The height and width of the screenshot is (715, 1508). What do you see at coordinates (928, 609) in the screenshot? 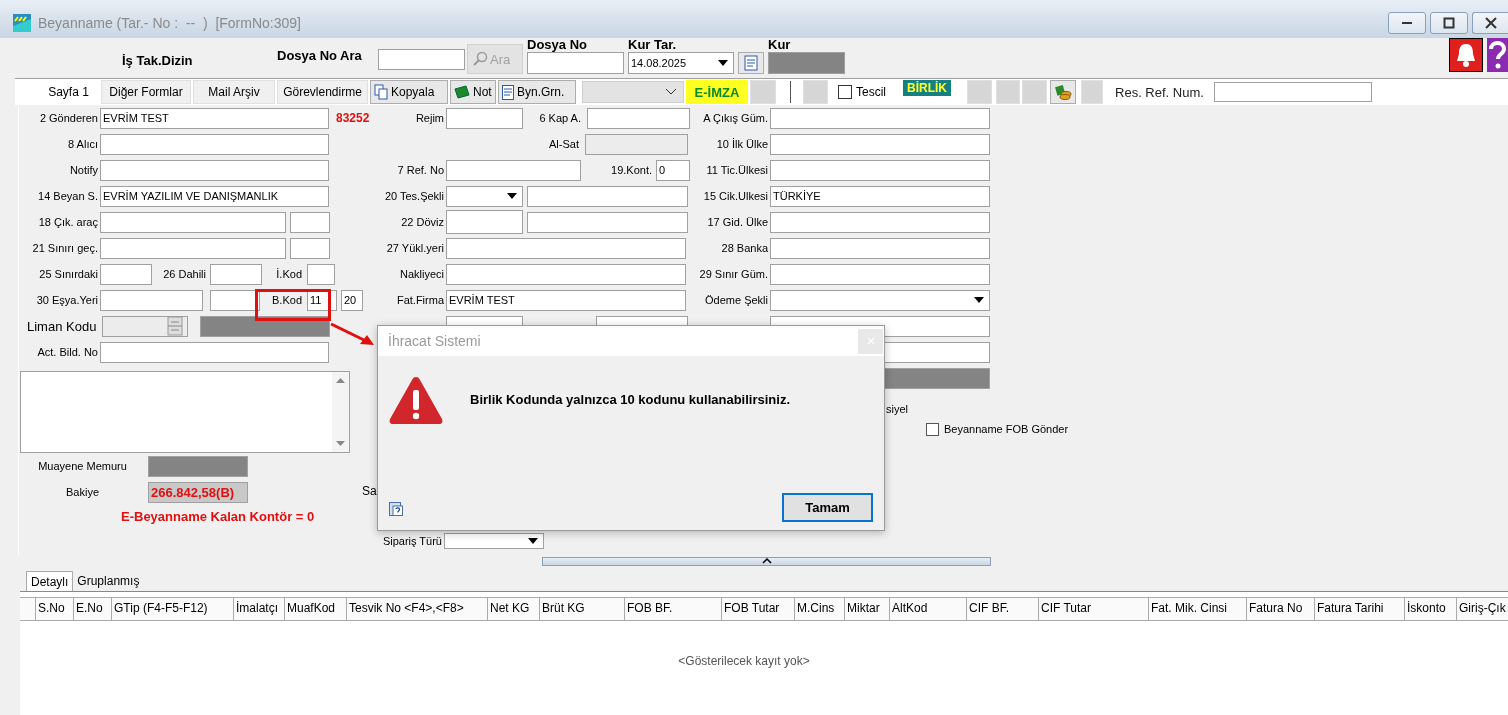
I see `column-header: AltKod` at bounding box center [928, 609].